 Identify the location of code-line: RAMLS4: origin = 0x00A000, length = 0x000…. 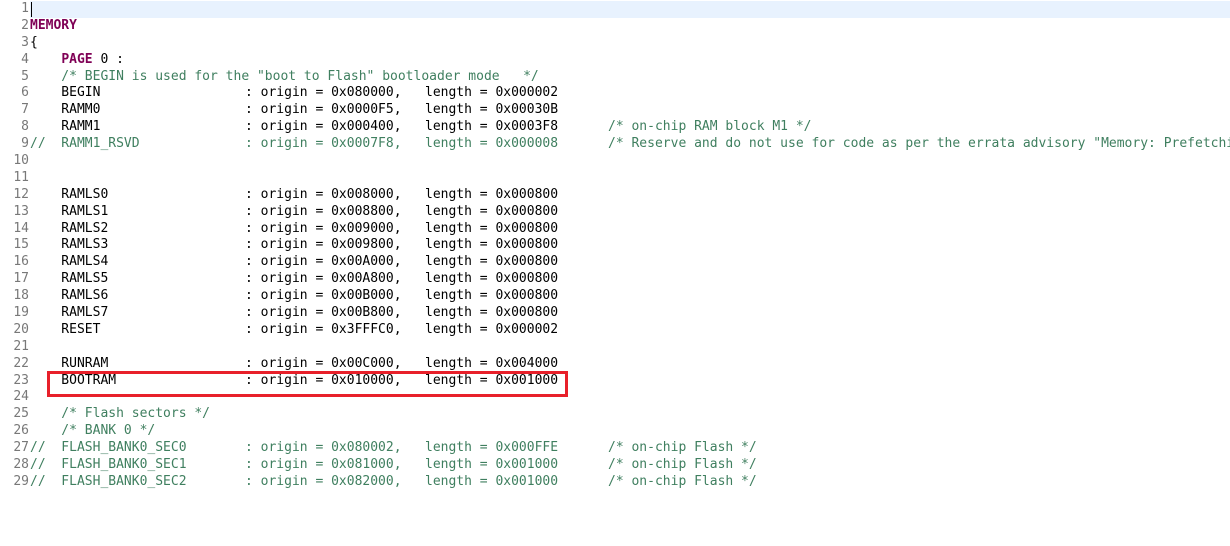
(630, 262).